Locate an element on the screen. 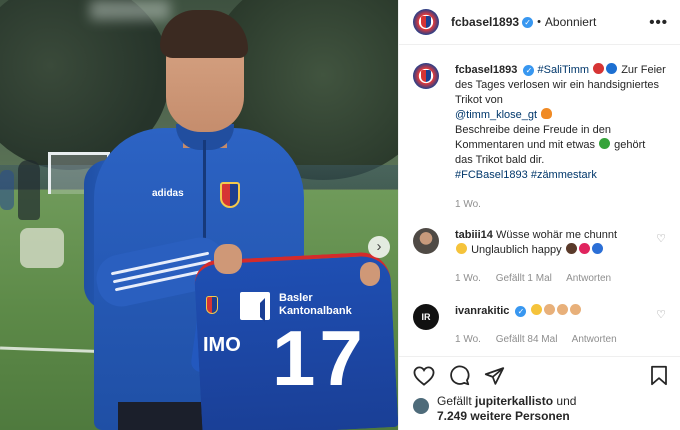 This screenshot has height=430, width=680. jacket-brand-logo: adidas is located at coordinates (168, 193).